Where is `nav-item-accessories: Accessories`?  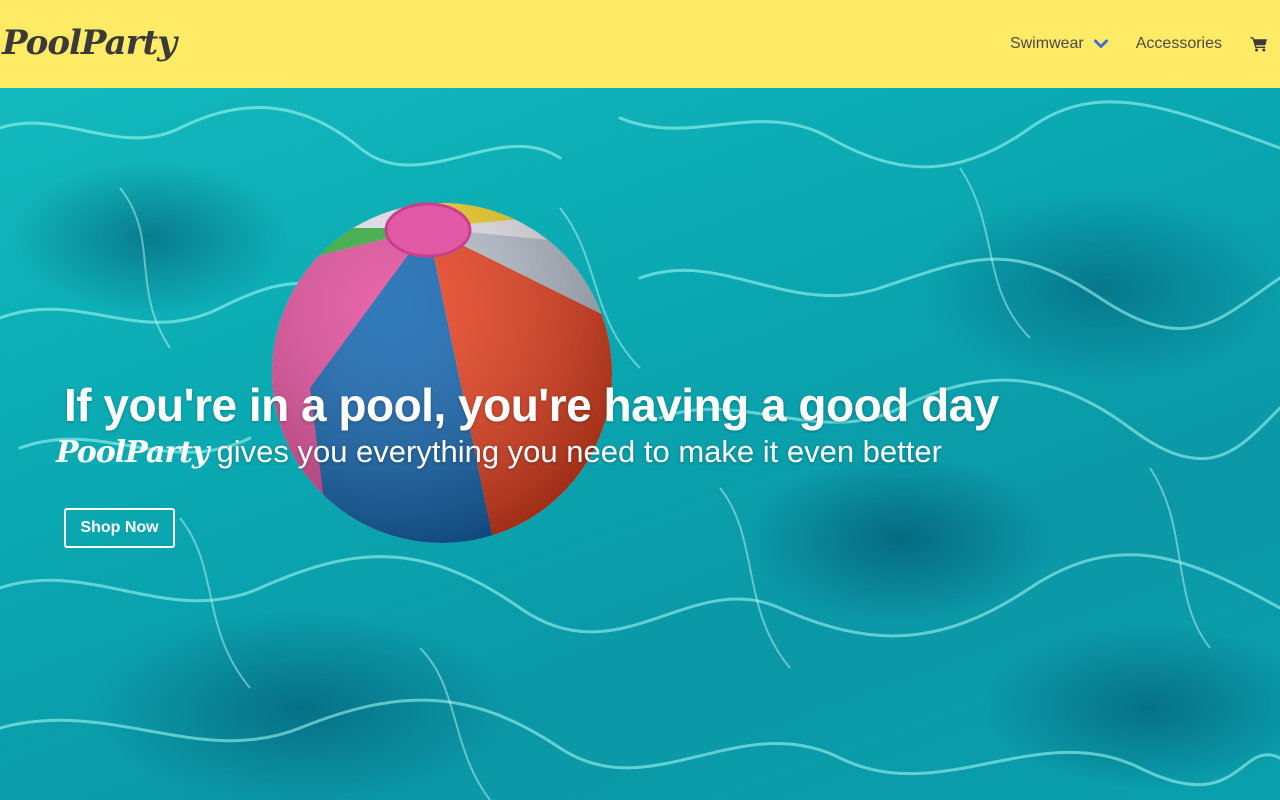
nav-item-accessories: Accessories is located at coordinates (1179, 44).